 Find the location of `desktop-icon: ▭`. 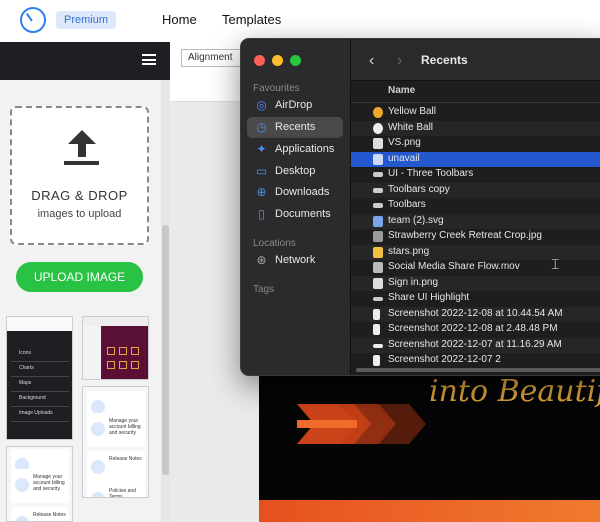

desktop-icon: ▭ is located at coordinates (261, 171).